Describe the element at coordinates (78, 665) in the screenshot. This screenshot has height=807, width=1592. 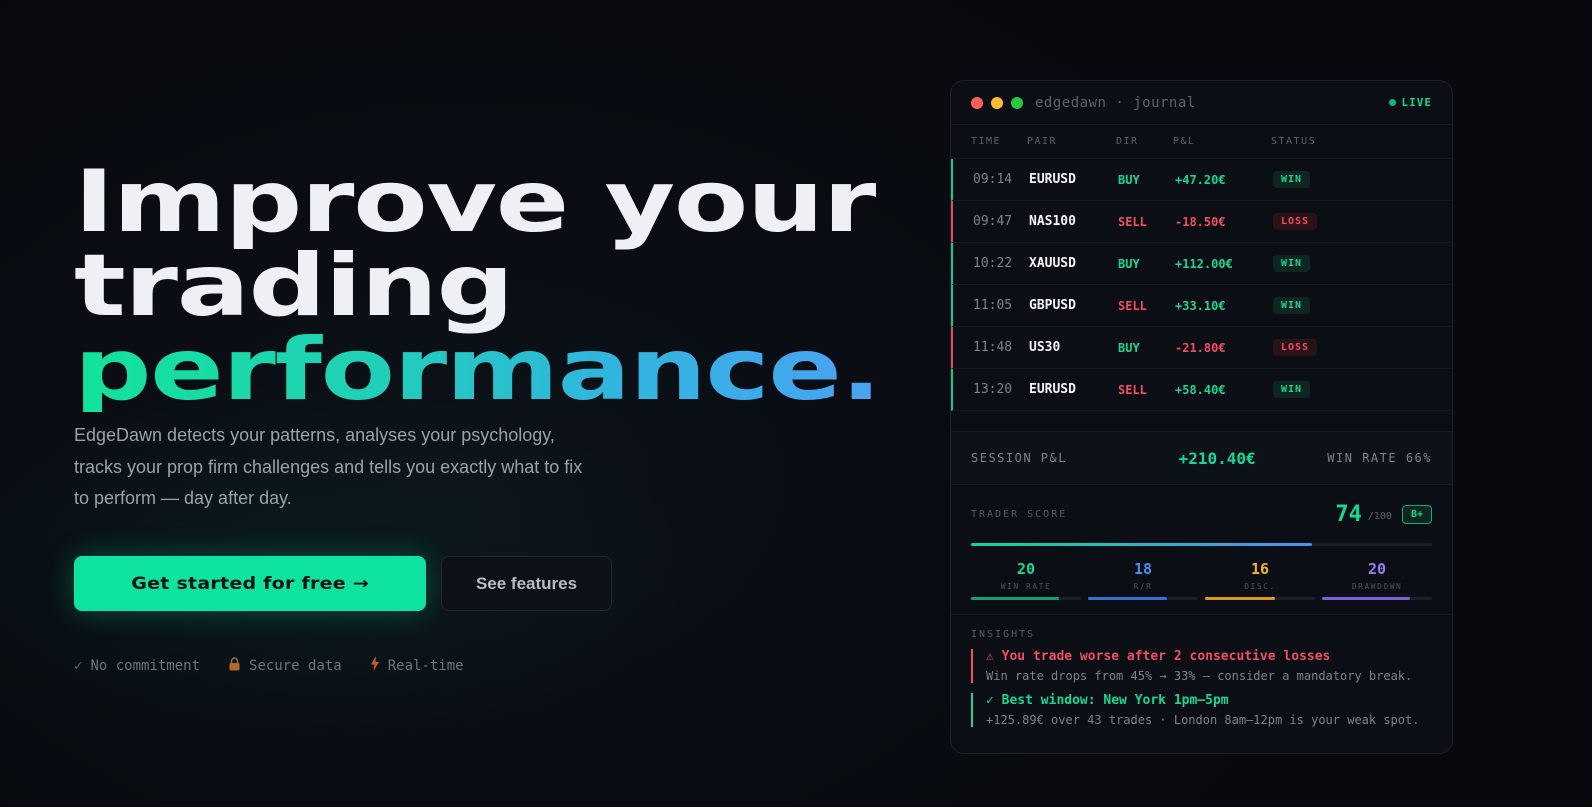
I see `check-icon: ✓` at that location.